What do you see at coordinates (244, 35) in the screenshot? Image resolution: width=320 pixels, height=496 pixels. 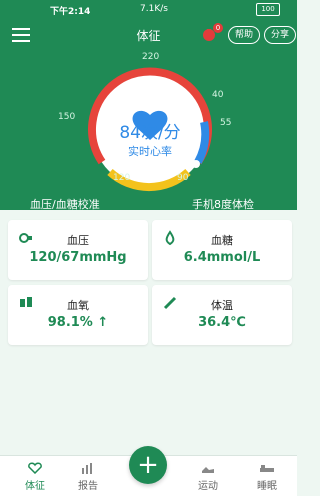 I see `help-button: 帮助` at bounding box center [244, 35].